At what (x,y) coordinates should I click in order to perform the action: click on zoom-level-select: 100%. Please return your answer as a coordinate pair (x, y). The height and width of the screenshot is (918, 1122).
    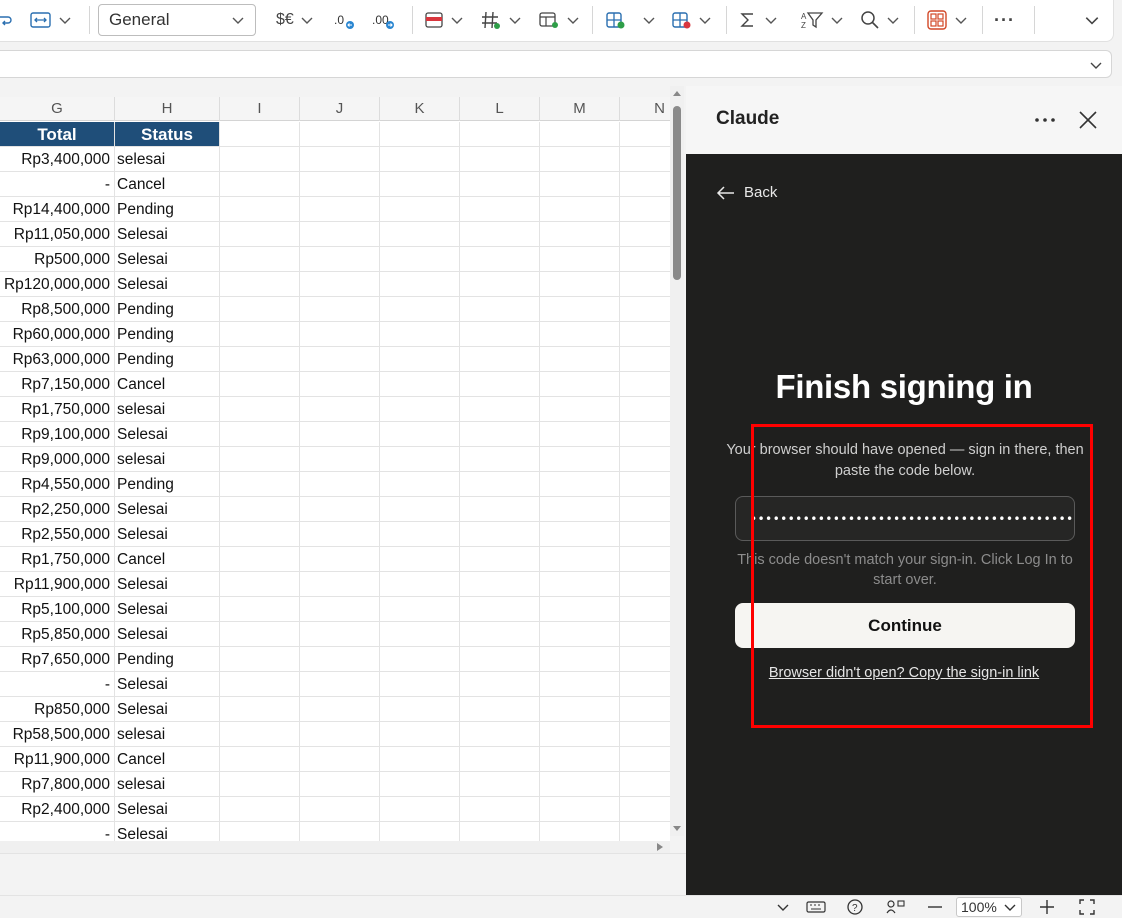
    Looking at the image, I should click on (989, 907).